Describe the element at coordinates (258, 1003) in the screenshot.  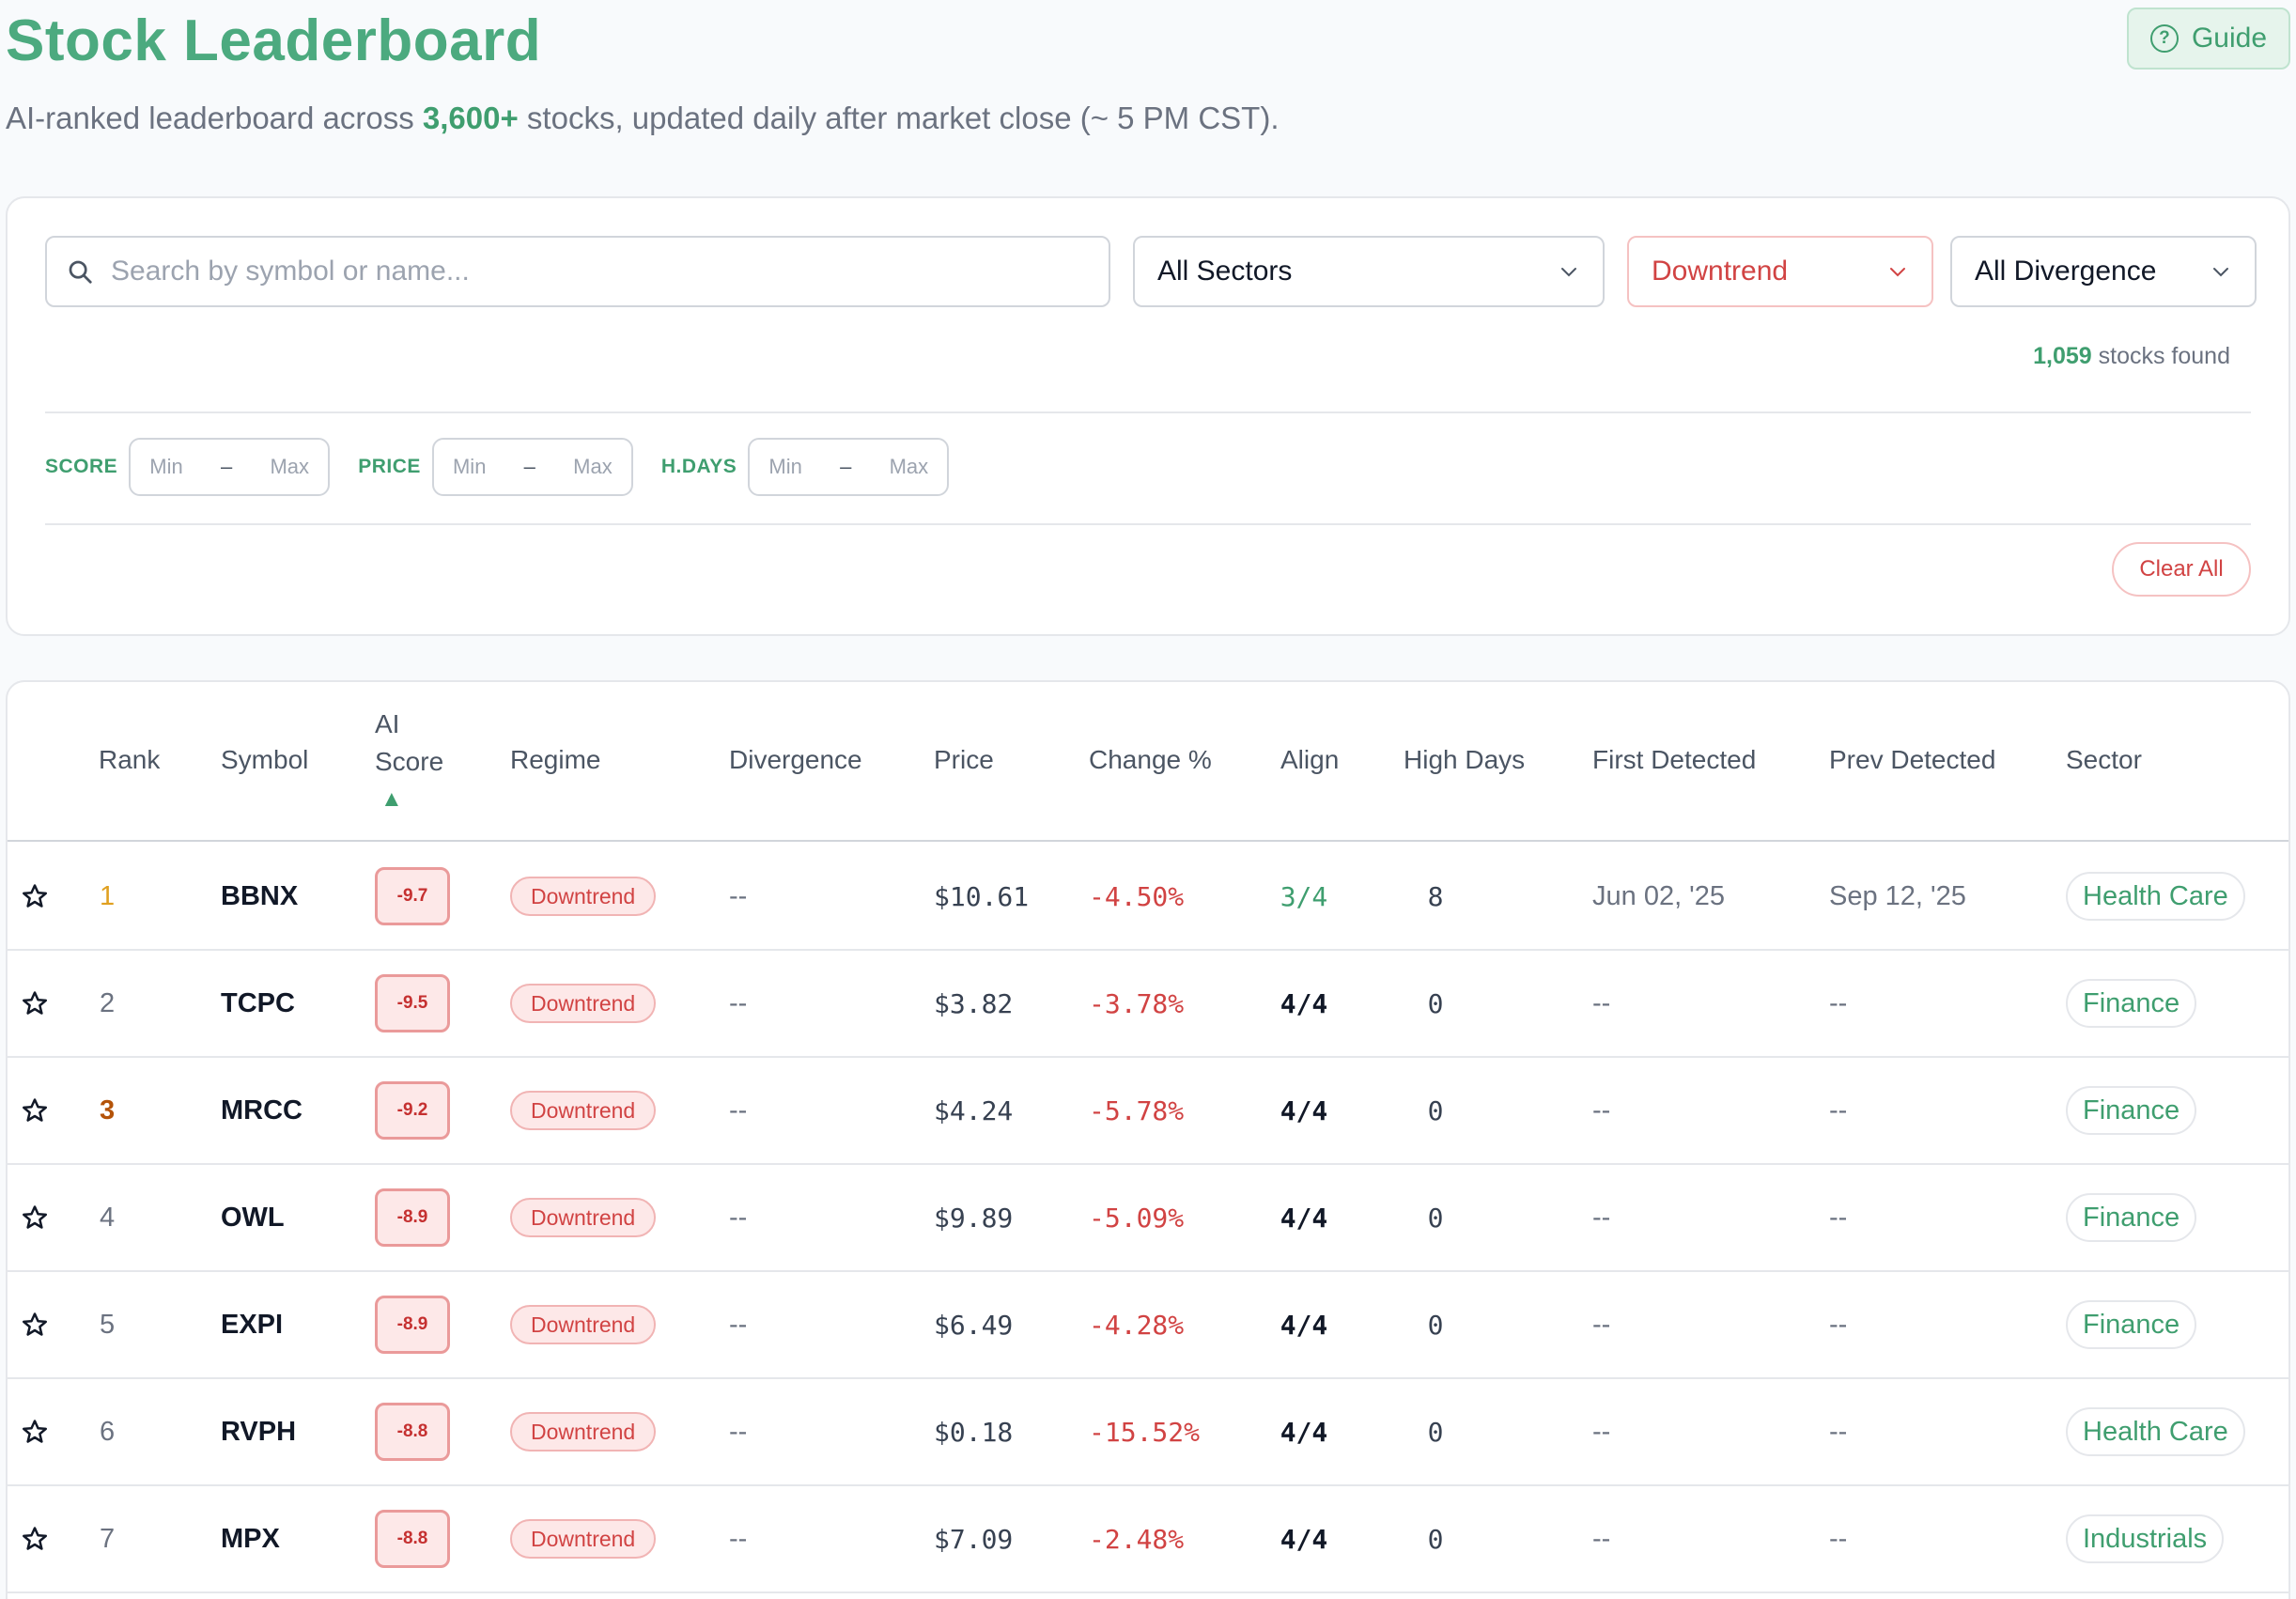
I see `symbol-cell: TCPC` at that location.